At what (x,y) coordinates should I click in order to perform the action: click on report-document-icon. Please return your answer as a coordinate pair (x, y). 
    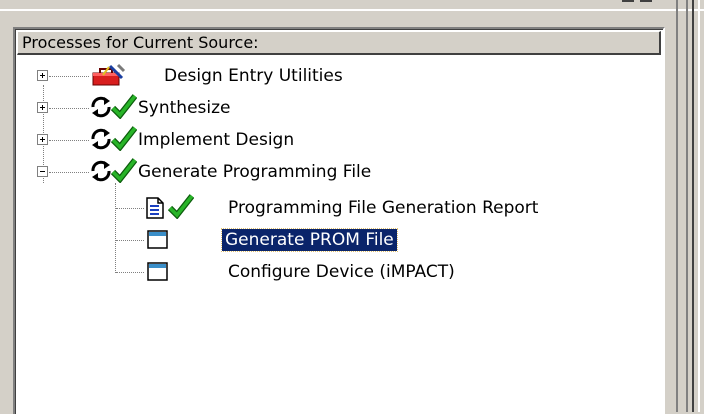
    Looking at the image, I should click on (155, 210).